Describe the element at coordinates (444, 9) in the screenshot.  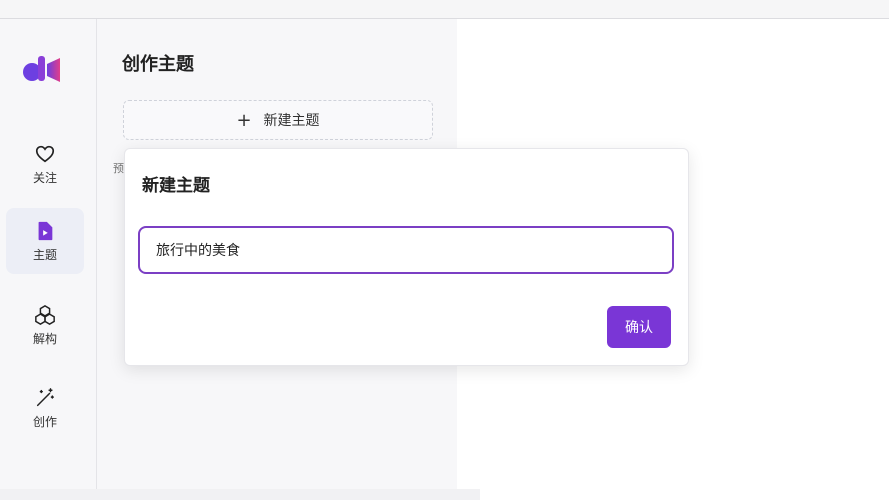
I see `top-bar` at that location.